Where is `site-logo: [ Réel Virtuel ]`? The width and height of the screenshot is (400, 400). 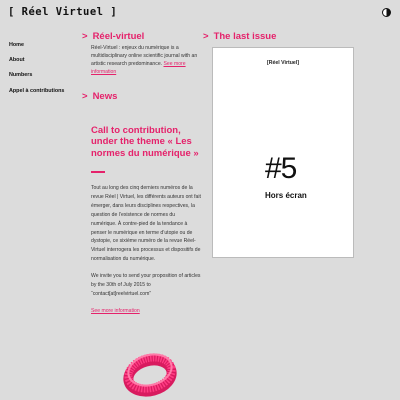
site-logo: [ Réel Virtuel ] is located at coordinates (62, 12).